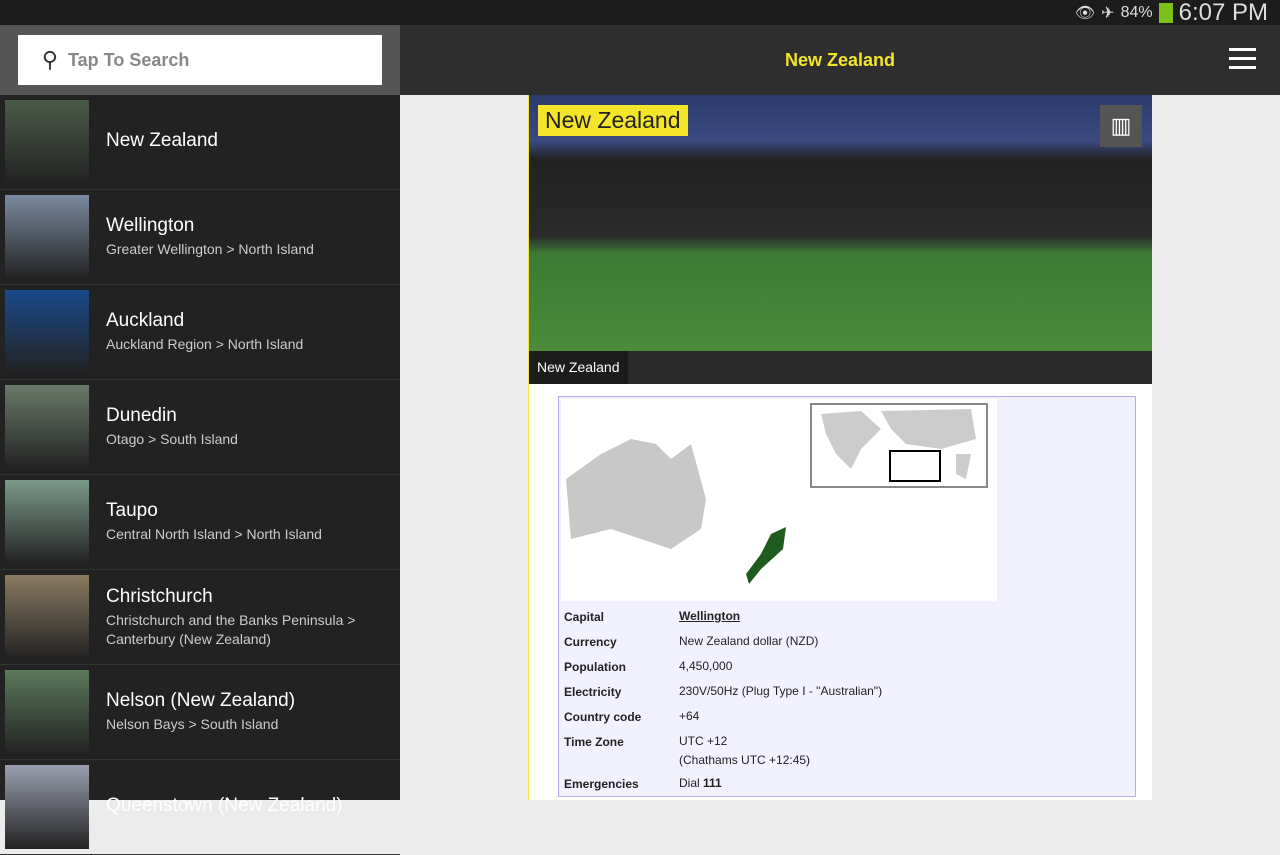 Image resolution: width=1280 pixels, height=855 pixels. What do you see at coordinates (1121, 126) in the screenshot?
I see `map-icon: ▥` at bounding box center [1121, 126].